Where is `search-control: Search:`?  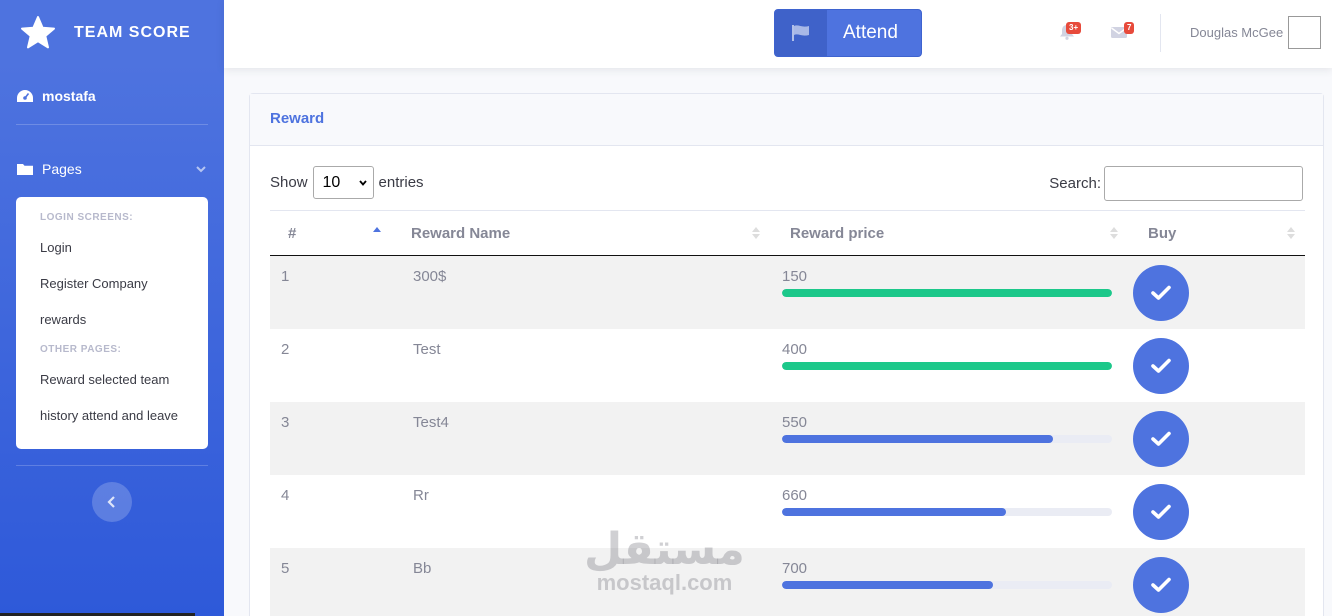
search-control: Search: is located at coordinates (1176, 183).